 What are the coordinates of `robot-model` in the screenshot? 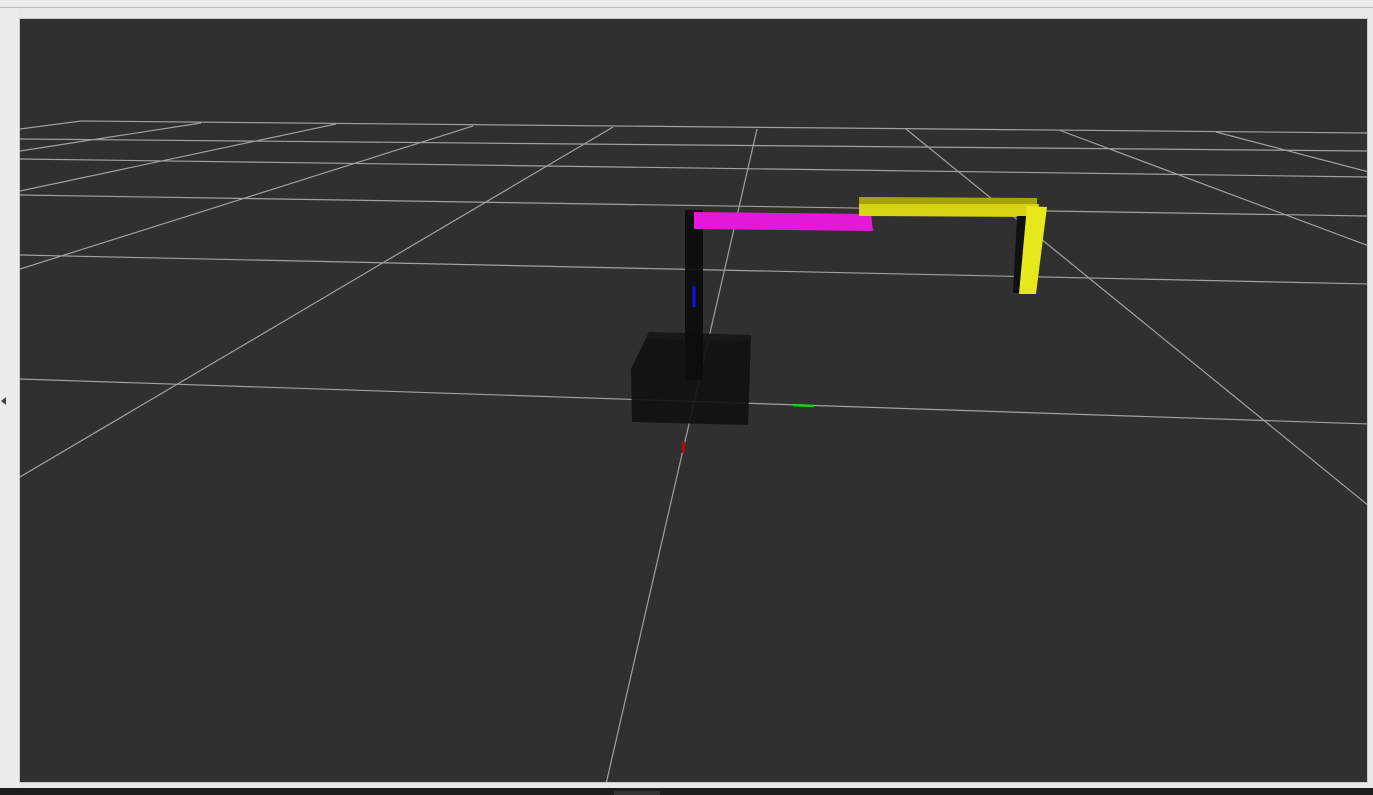 It's located at (839, 311).